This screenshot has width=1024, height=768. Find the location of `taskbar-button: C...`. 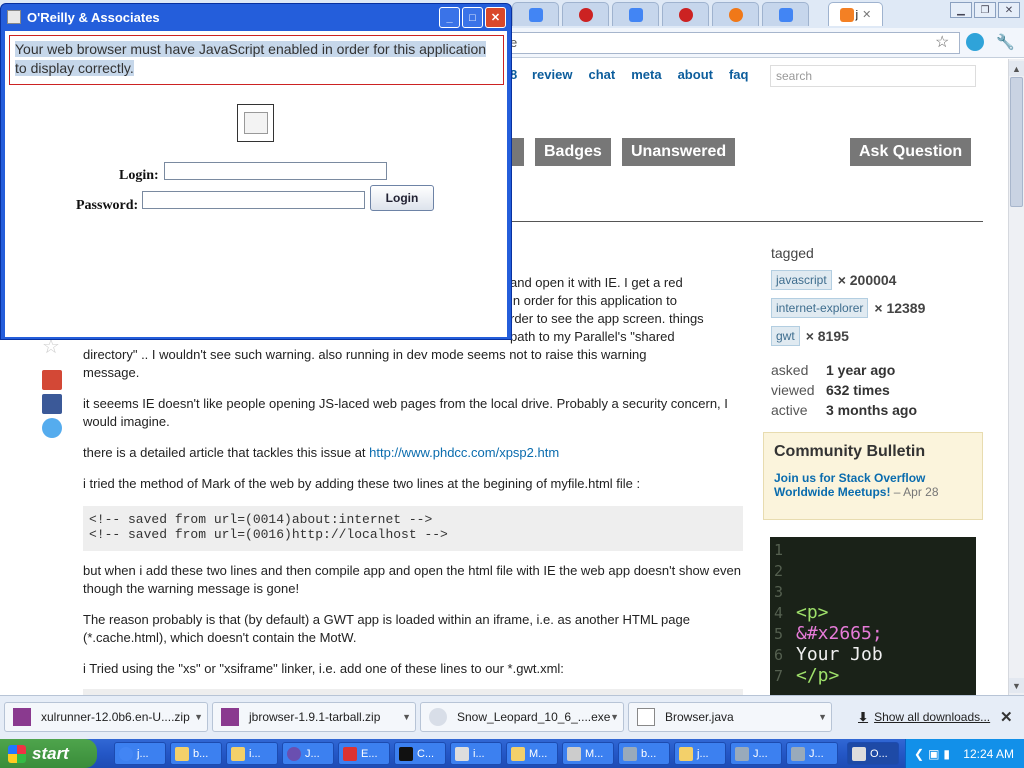

taskbar-button: C... is located at coordinates (420, 753).